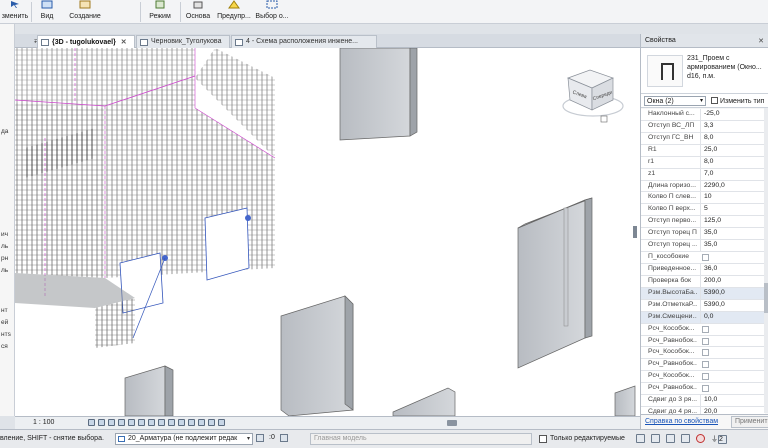 Image resolution: width=768 pixels, height=448 pixels. I want to click on property-row: Наклонный с... -25,0, so click(703, 115).